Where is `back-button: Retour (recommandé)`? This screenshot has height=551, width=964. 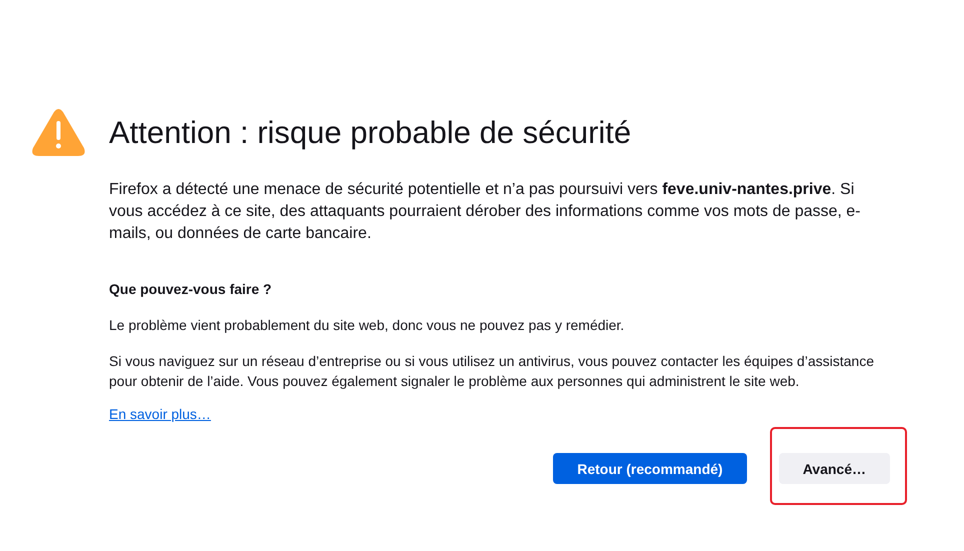 back-button: Retour (recommandé) is located at coordinates (650, 468).